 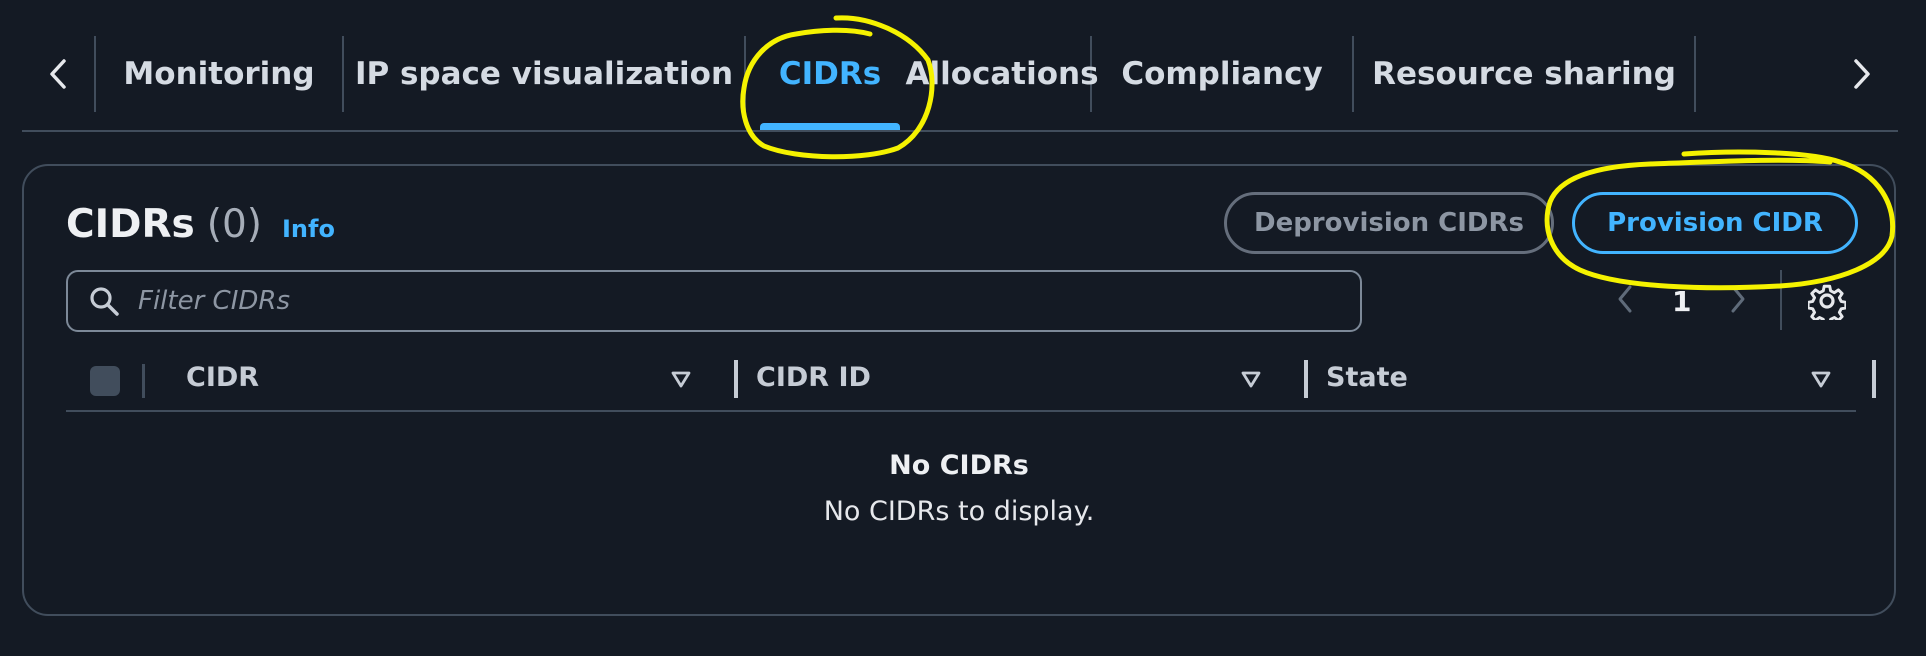 I want to click on column-header-cidr: CIDR, so click(x=222, y=377).